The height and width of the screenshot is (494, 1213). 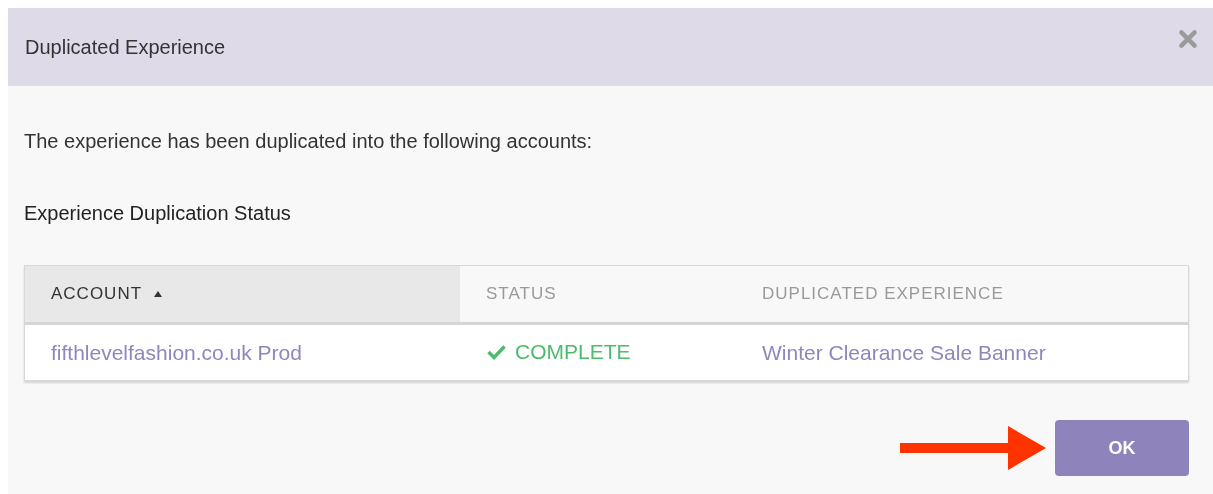 I want to click on dialog-title: Duplicated Experience, so click(x=125, y=47).